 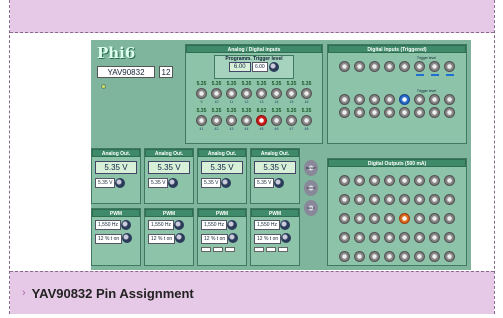 I want to click on trigger-set-knob-icon, so click(x=274, y=67).